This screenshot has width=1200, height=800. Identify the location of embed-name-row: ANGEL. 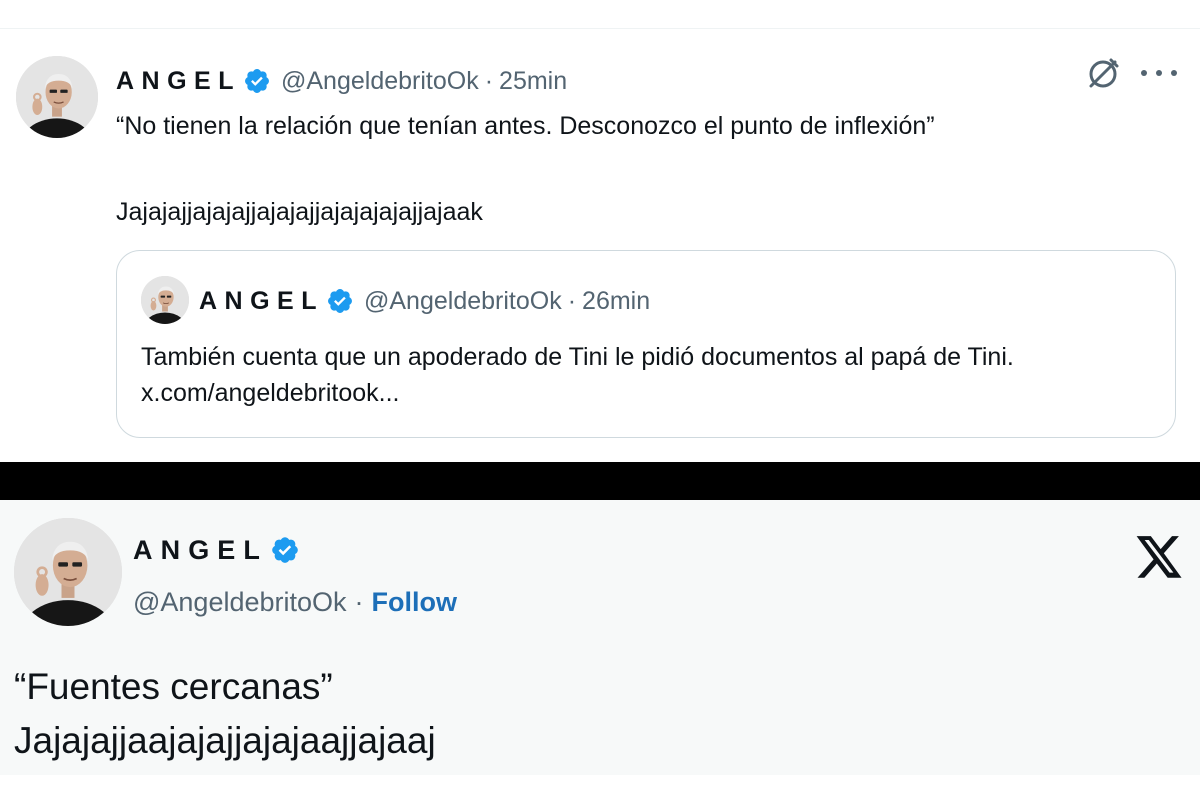
(216, 550).